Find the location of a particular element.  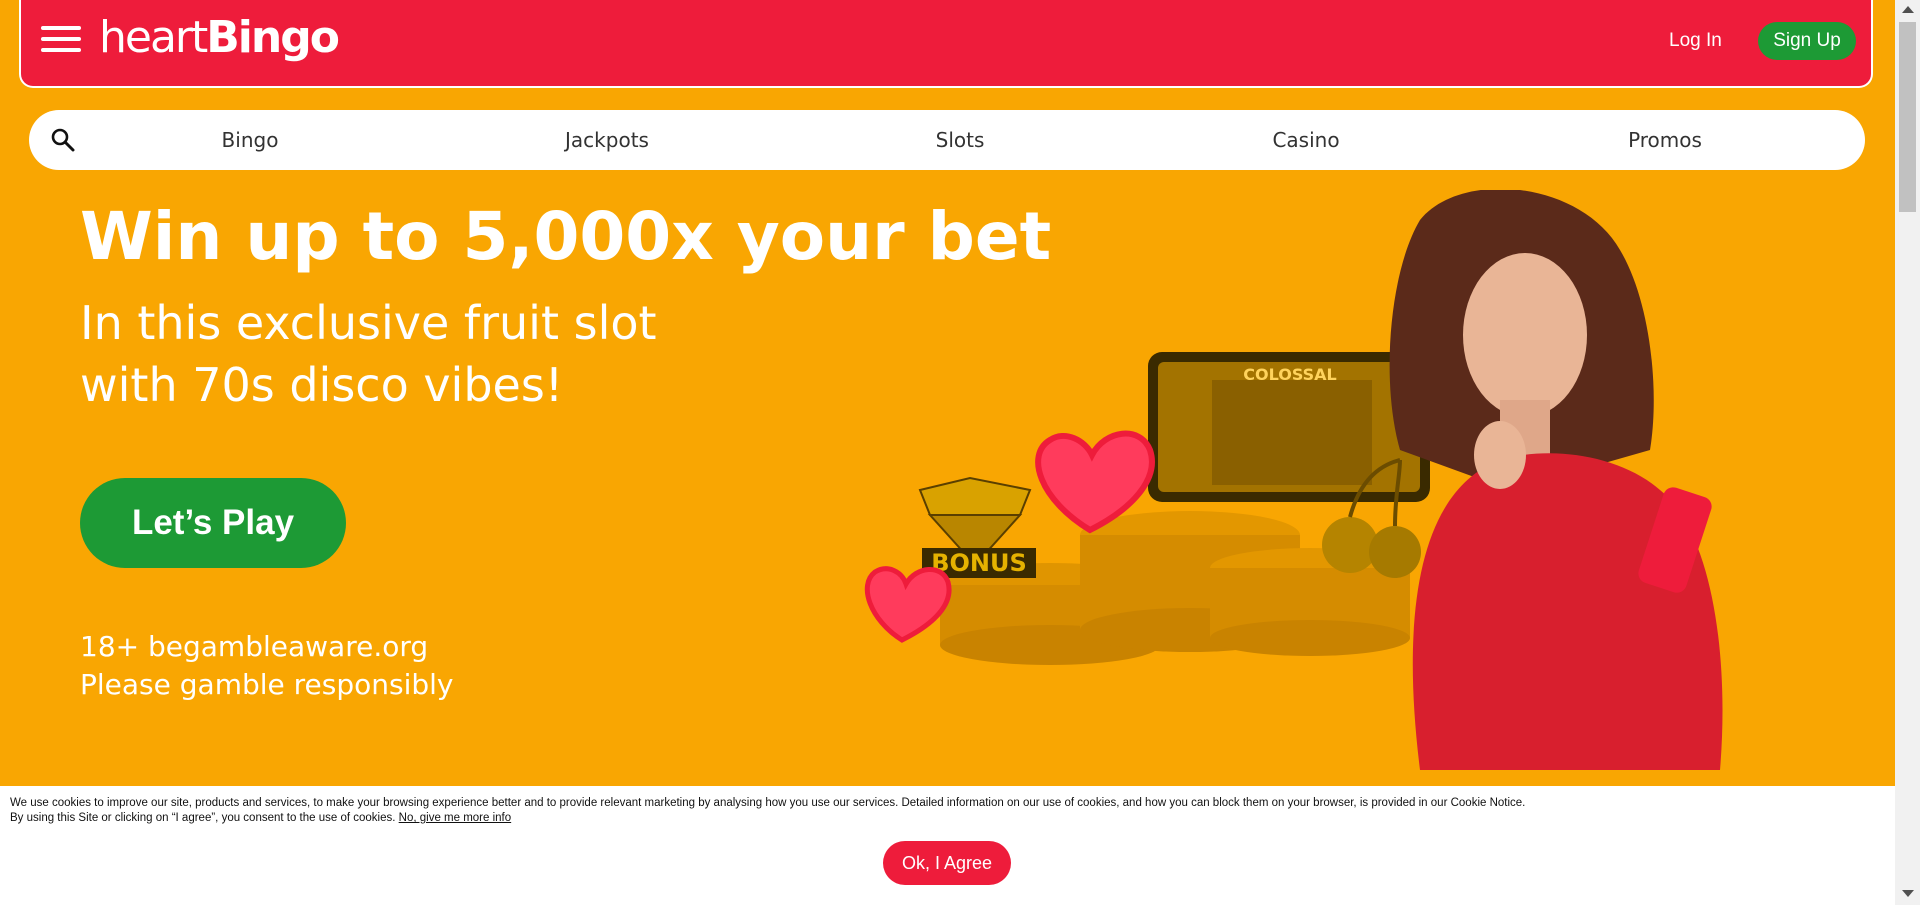

nav-item-bingo: Bingo is located at coordinates (250, 140).